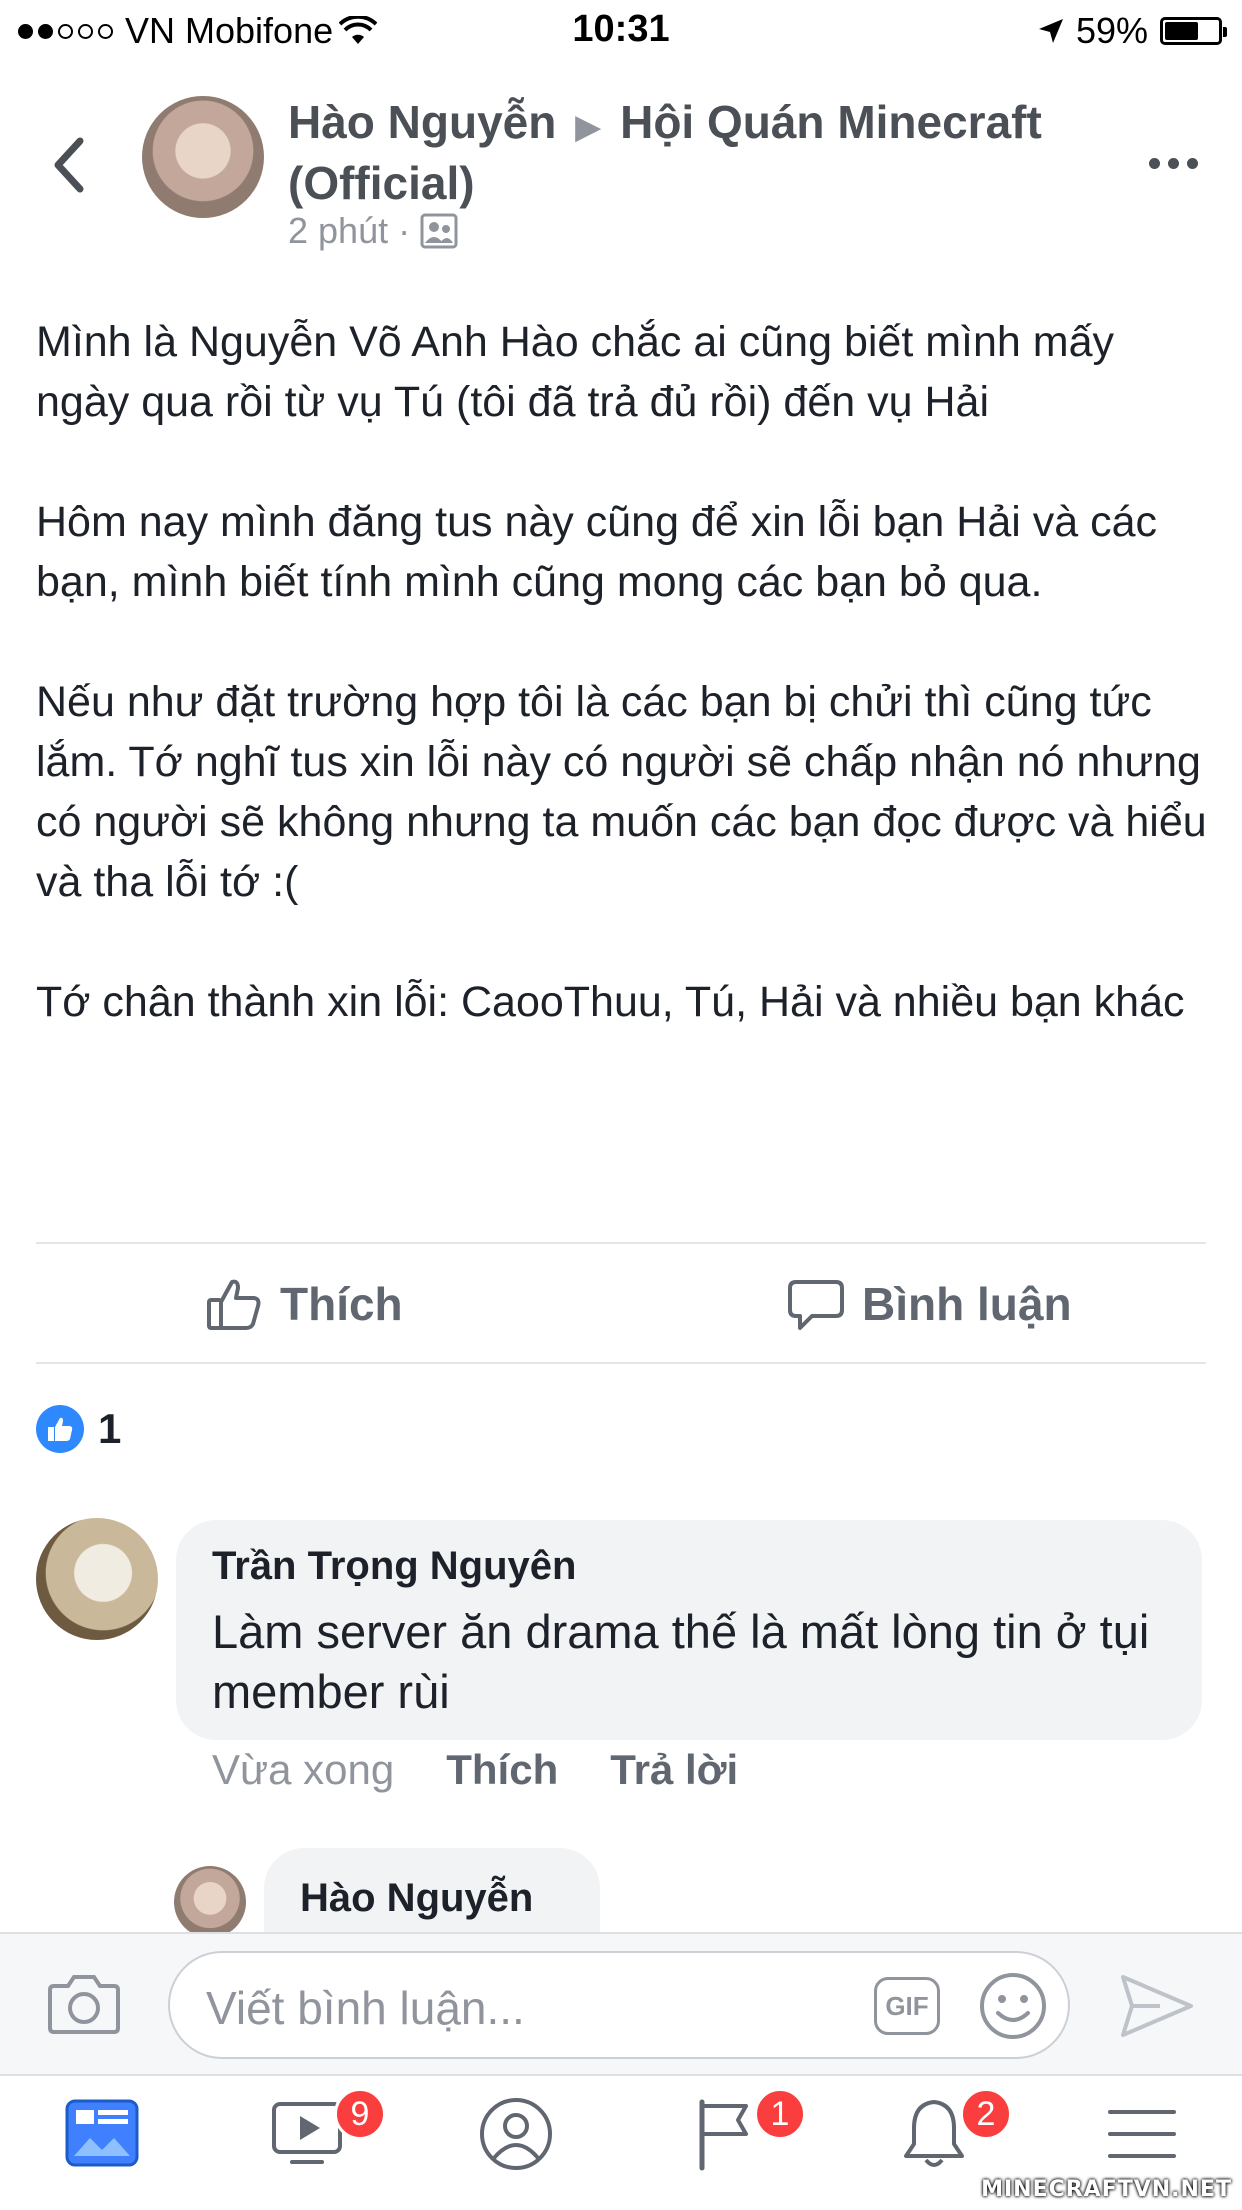  I want to click on comment-icon, so click(816, 1305).